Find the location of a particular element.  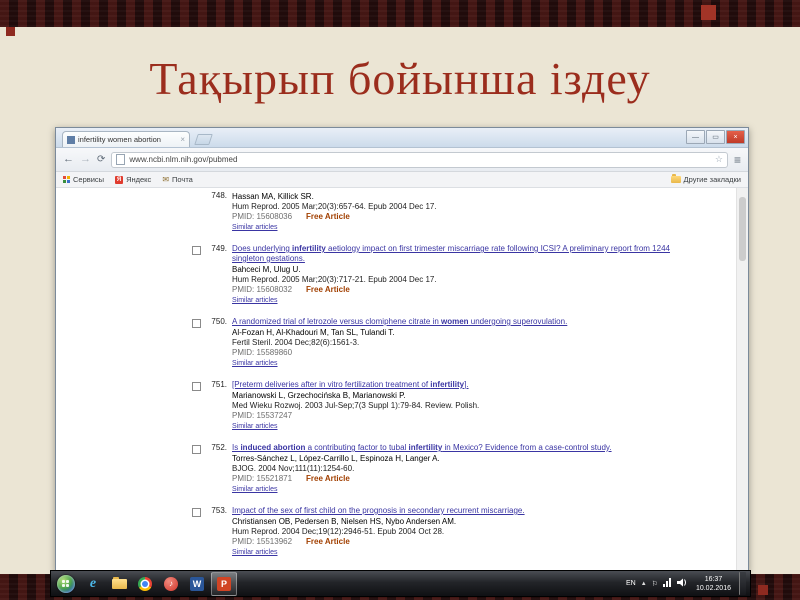

bookmark-mail: ✉ Почта is located at coordinates (177, 179).